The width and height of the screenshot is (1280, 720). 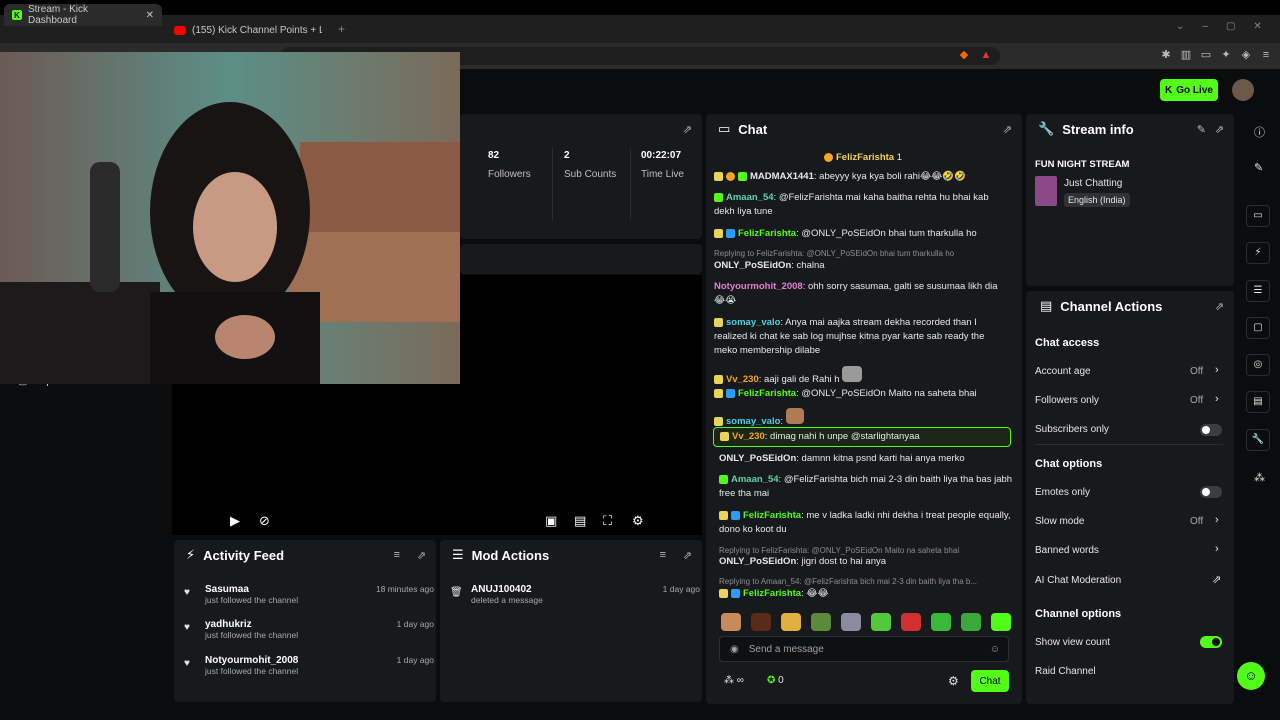 What do you see at coordinates (1258, 216) in the screenshot?
I see `layout-icon: ▭` at bounding box center [1258, 216].